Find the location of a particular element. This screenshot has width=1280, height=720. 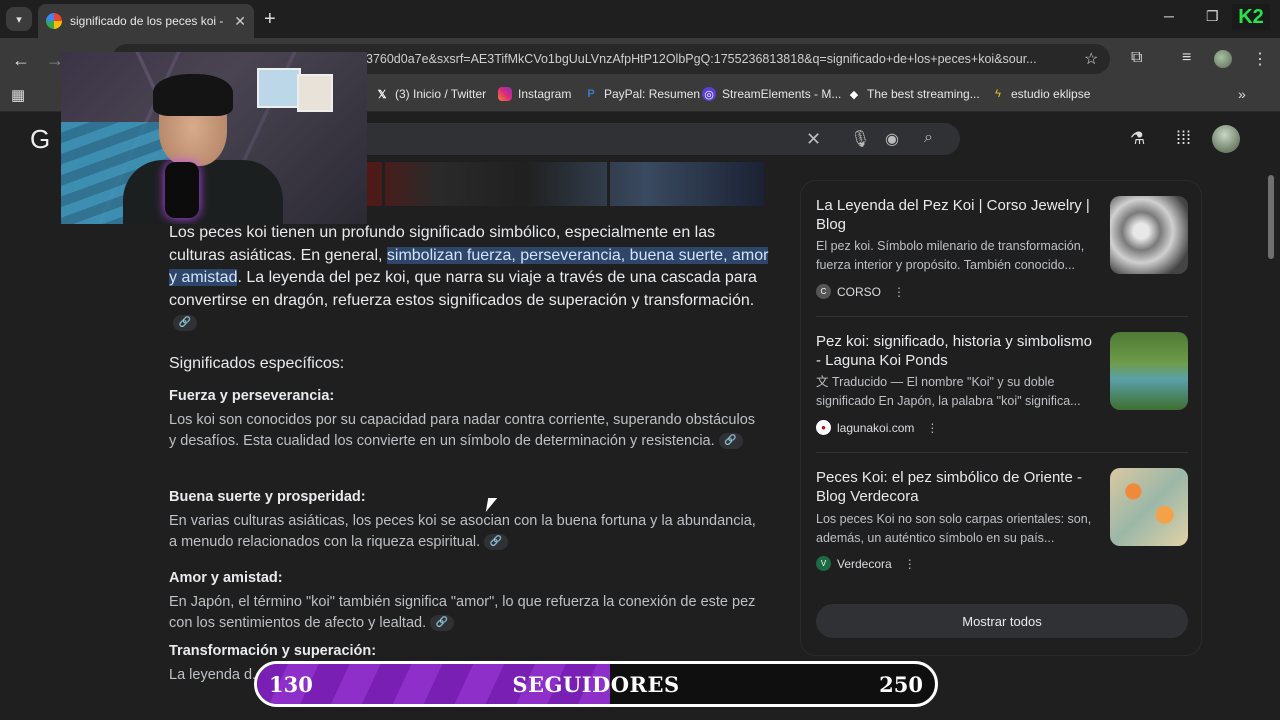

translate-icon: 文 is located at coordinates (822, 382).